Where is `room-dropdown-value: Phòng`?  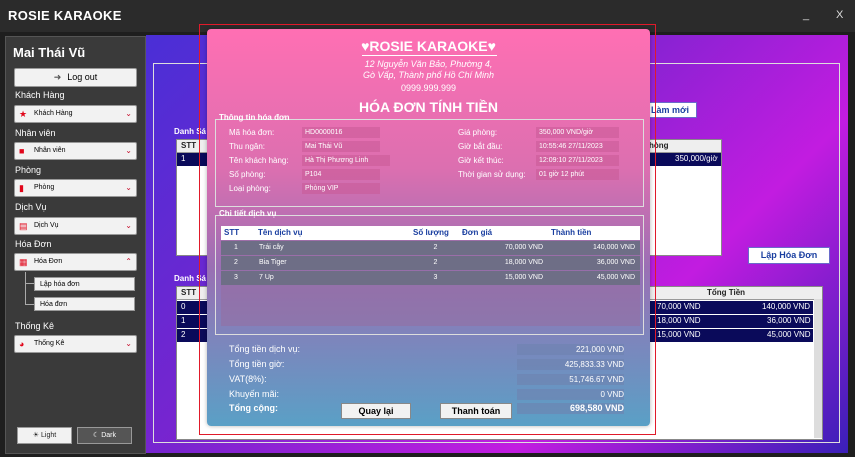
room-dropdown-value: Phòng is located at coordinates (44, 187).